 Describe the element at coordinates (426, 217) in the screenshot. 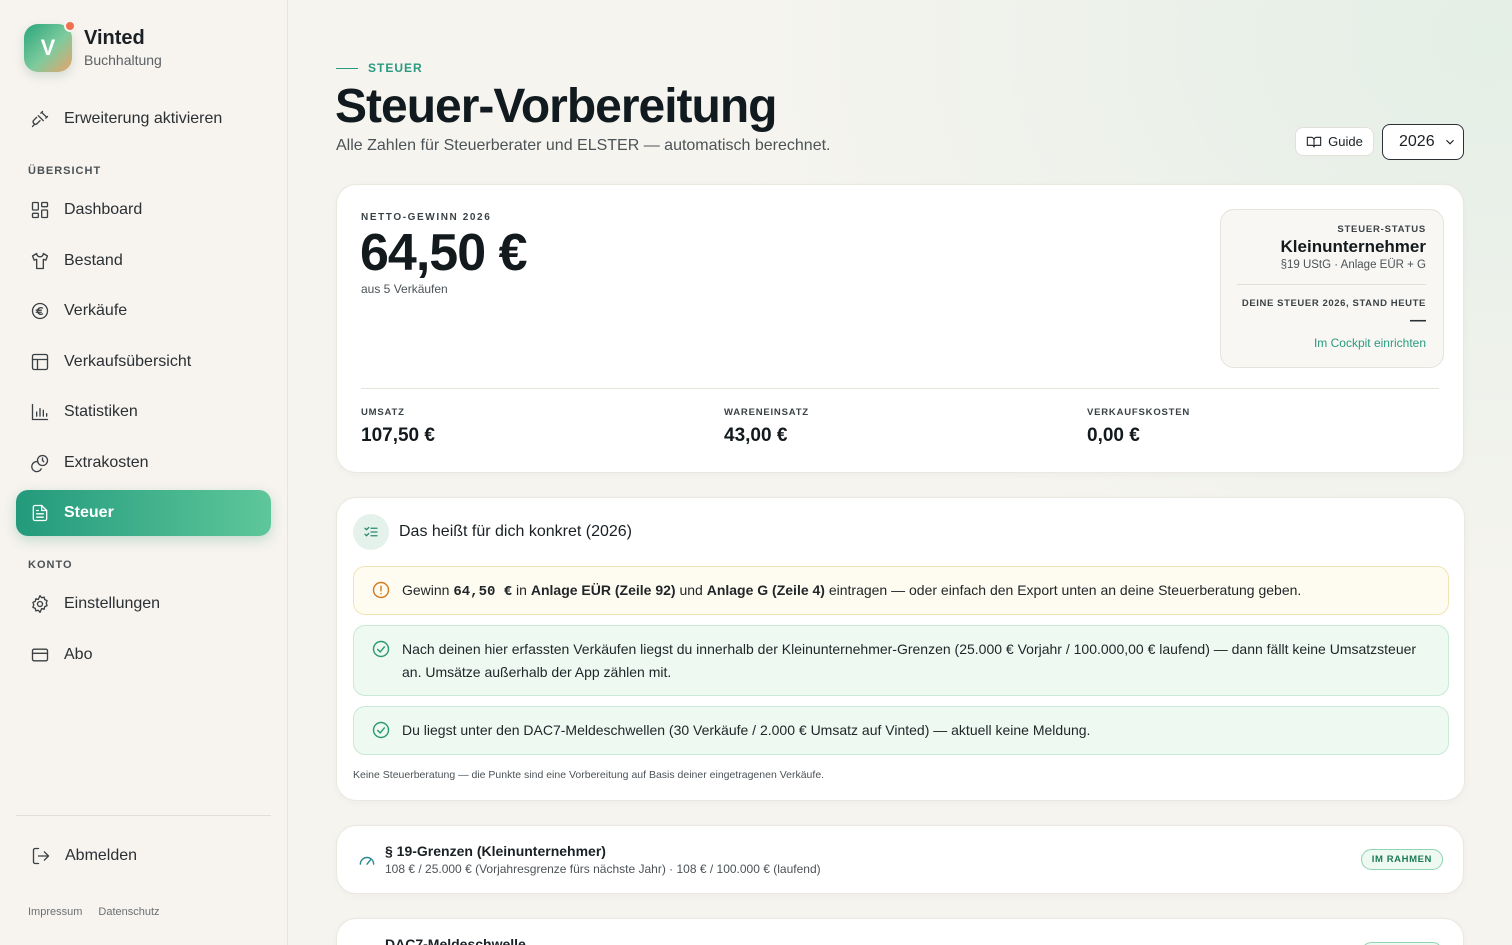

I see `net-profit-label: NETTO-GEWINN 2026` at that location.